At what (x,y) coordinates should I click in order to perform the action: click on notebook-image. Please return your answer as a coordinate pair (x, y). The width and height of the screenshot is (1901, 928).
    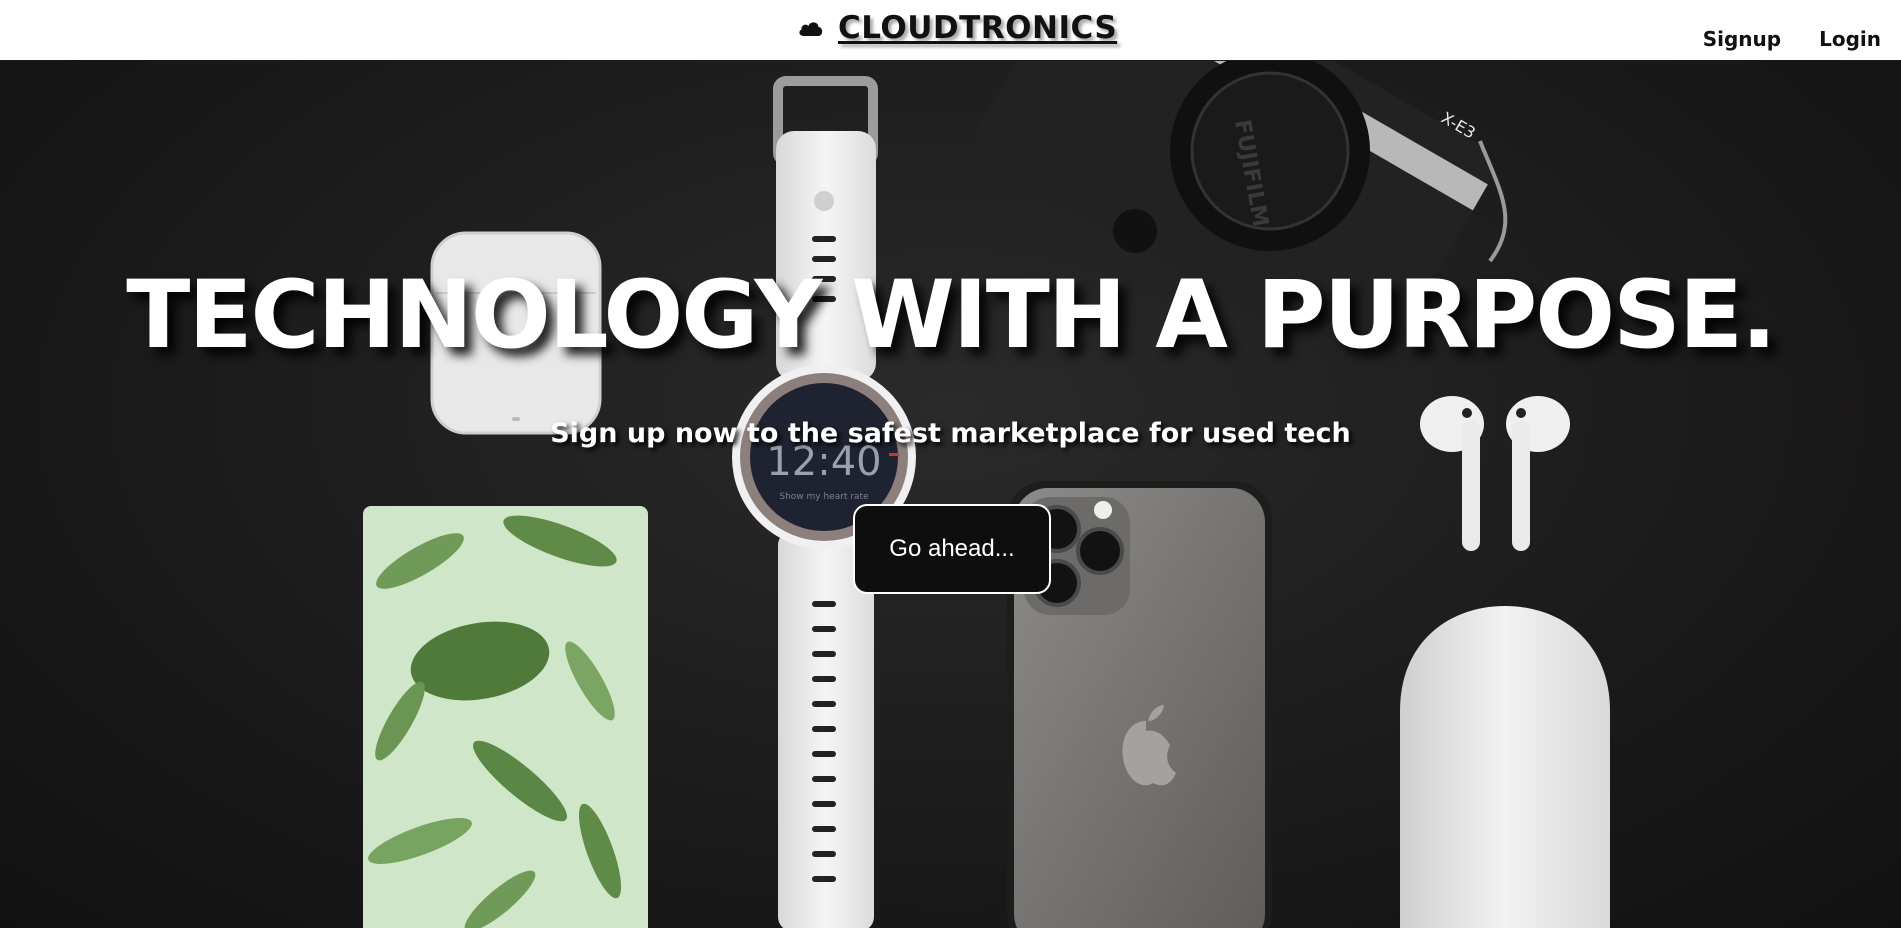
    Looking at the image, I should click on (505, 717).